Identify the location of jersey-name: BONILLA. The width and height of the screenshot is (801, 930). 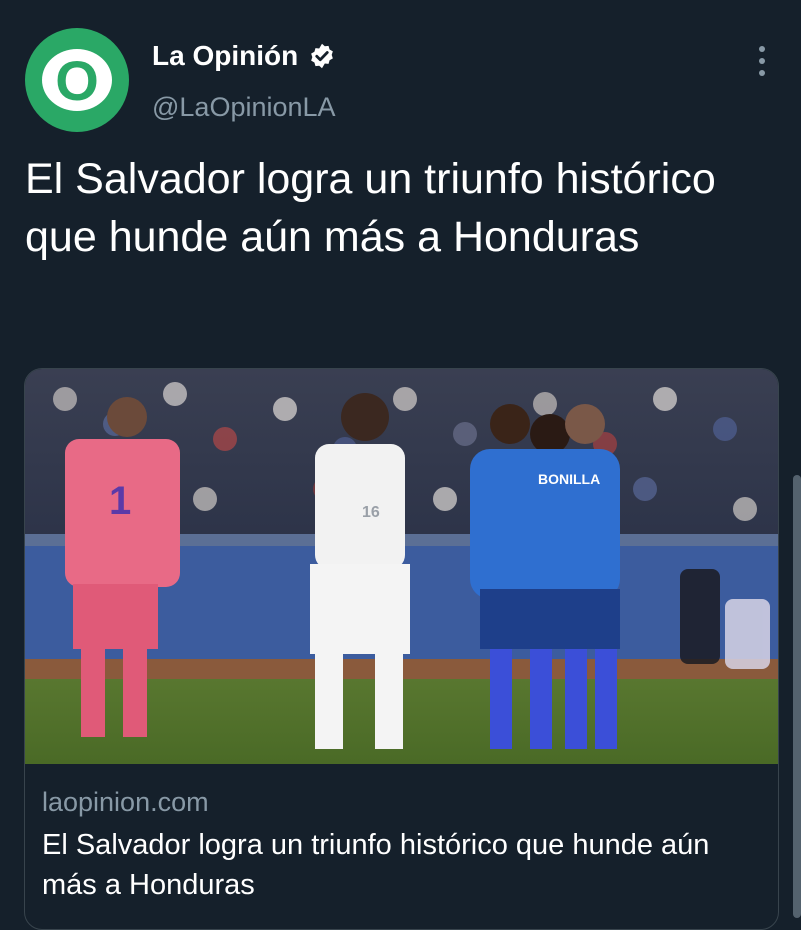
(569, 479).